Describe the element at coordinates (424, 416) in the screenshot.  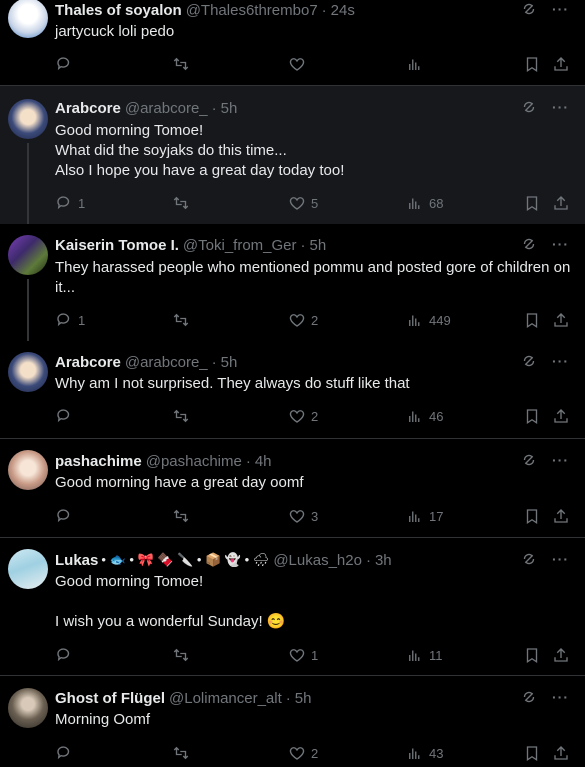
I see `views-button: 46` at that location.